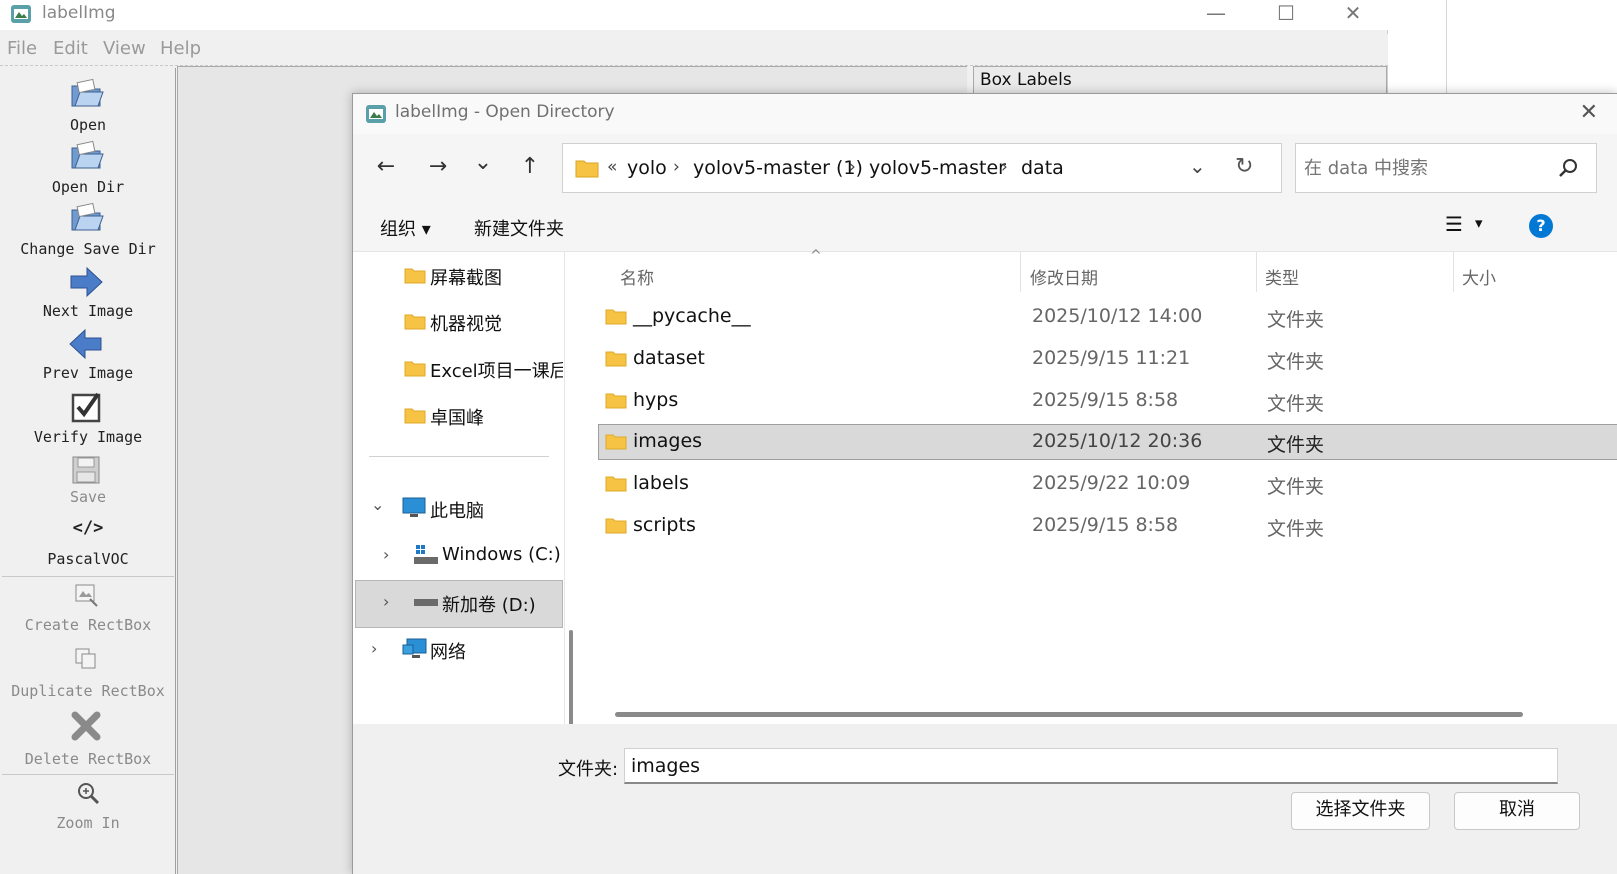 This screenshot has width=1617, height=874. Describe the element at coordinates (88, 810) in the screenshot. I see `zoom-in-button: Zoom In` at that location.